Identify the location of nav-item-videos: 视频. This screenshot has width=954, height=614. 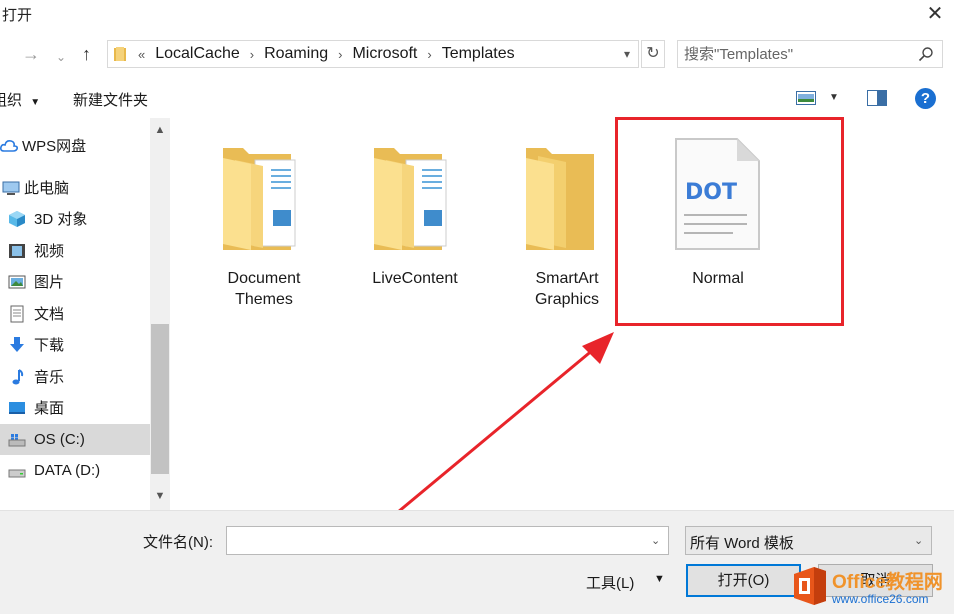
(75, 250).